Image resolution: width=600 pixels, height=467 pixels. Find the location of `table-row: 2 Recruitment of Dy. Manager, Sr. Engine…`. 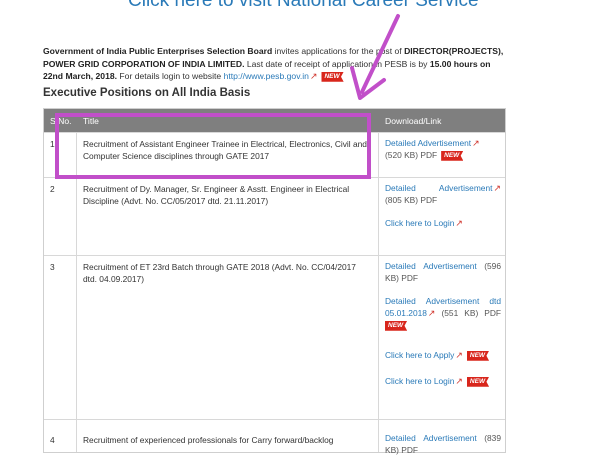

table-row: 2 Recruitment of Dy. Manager, Sr. Engine… is located at coordinates (274, 216).